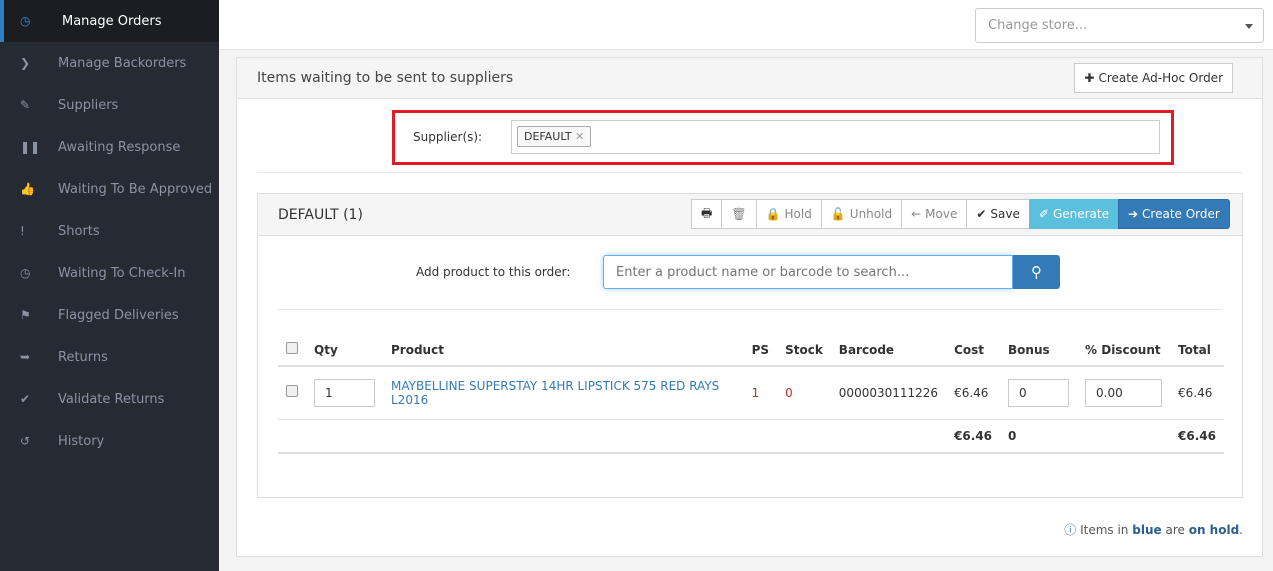  What do you see at coordinates (1175, 530) in the screenshot?
I see `note-text: are` at bounding box center [1175, 530].